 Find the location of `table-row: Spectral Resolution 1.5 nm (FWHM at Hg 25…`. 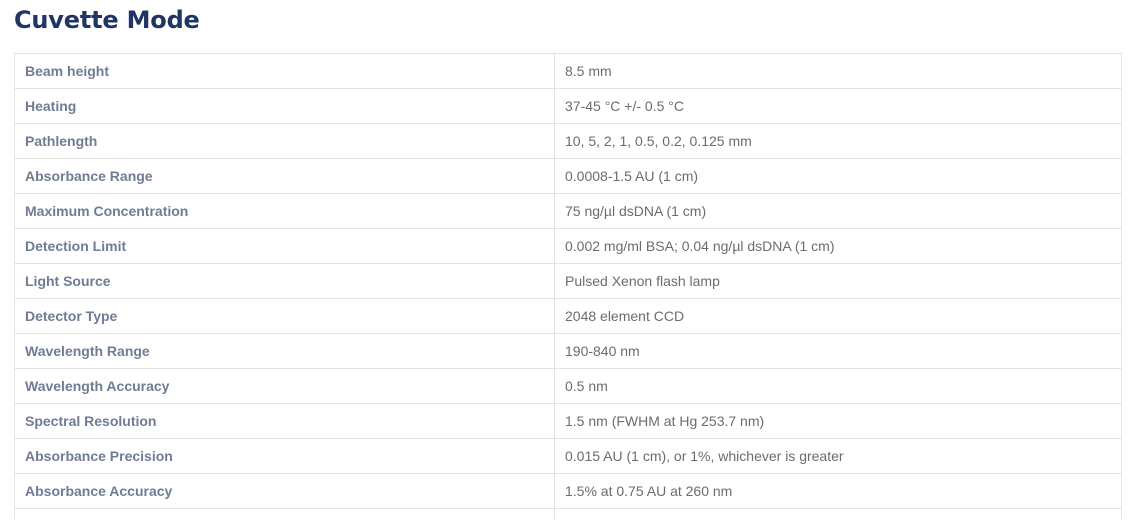

table-row: Spectral Resolution 1.5 nm (FWHM at Hg 25… is located at coordinates (568, 421).